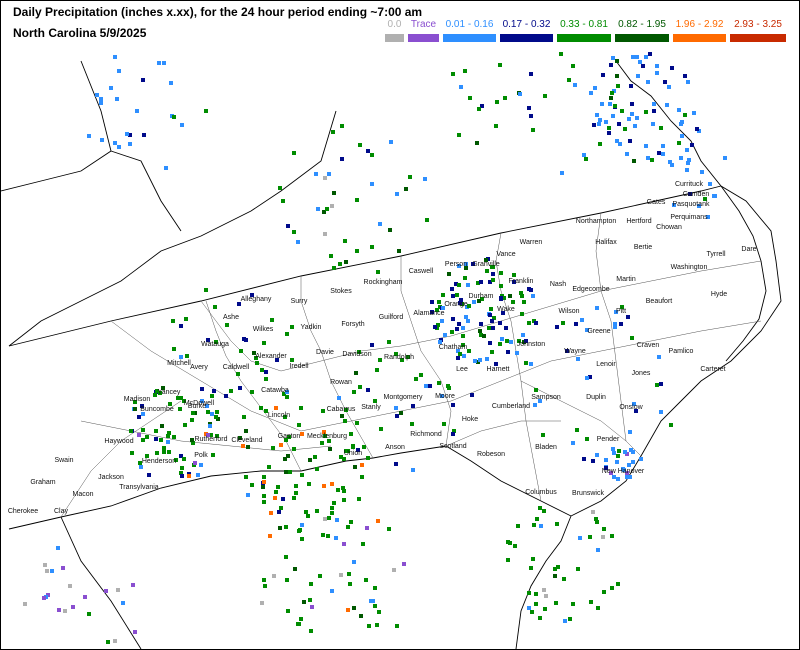  I want to click on county-label: Swain, so click(63, 460).